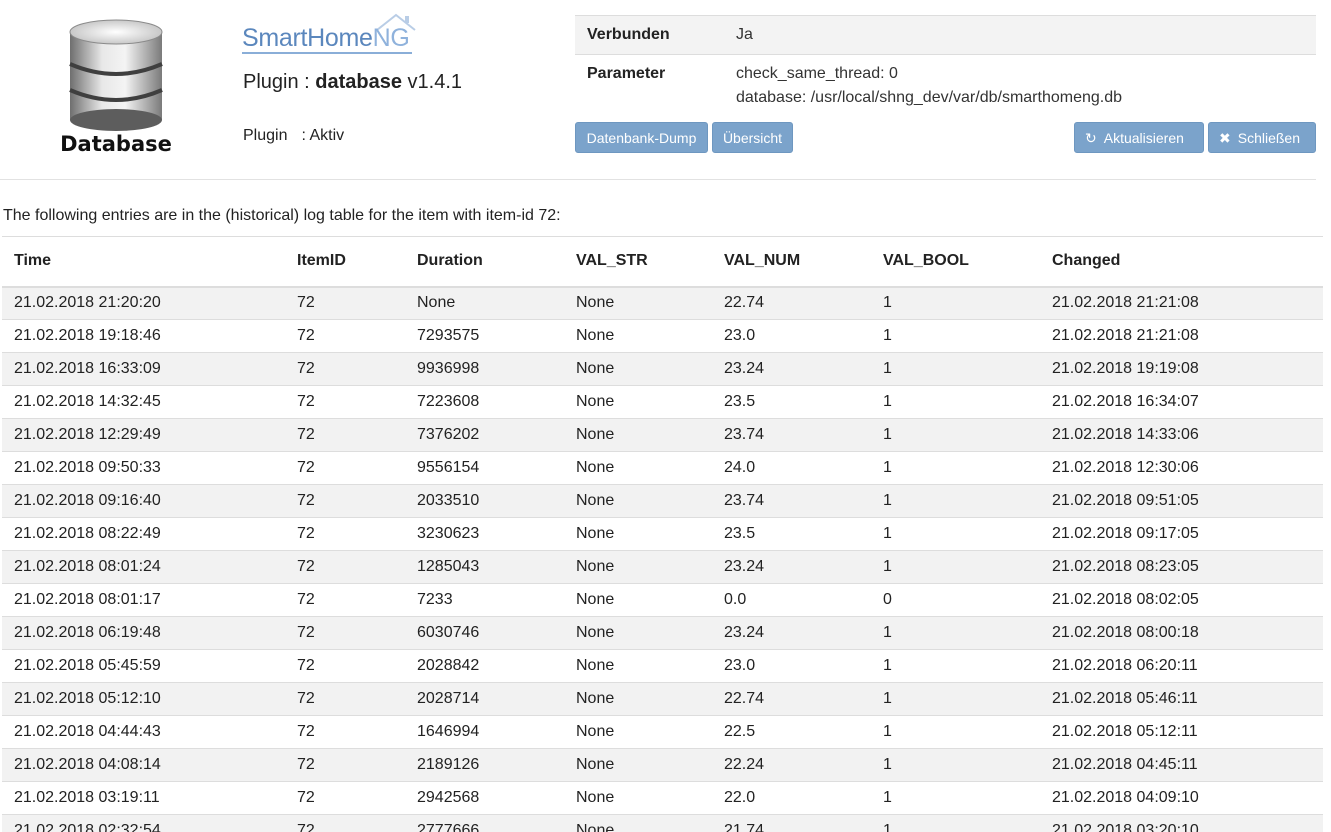 This screenshot has height=832, width=1331. Describe the element at coordinates (817, 73) in the screenshot. I see `info-parameter-line: check_same_thread: 0` at that location.